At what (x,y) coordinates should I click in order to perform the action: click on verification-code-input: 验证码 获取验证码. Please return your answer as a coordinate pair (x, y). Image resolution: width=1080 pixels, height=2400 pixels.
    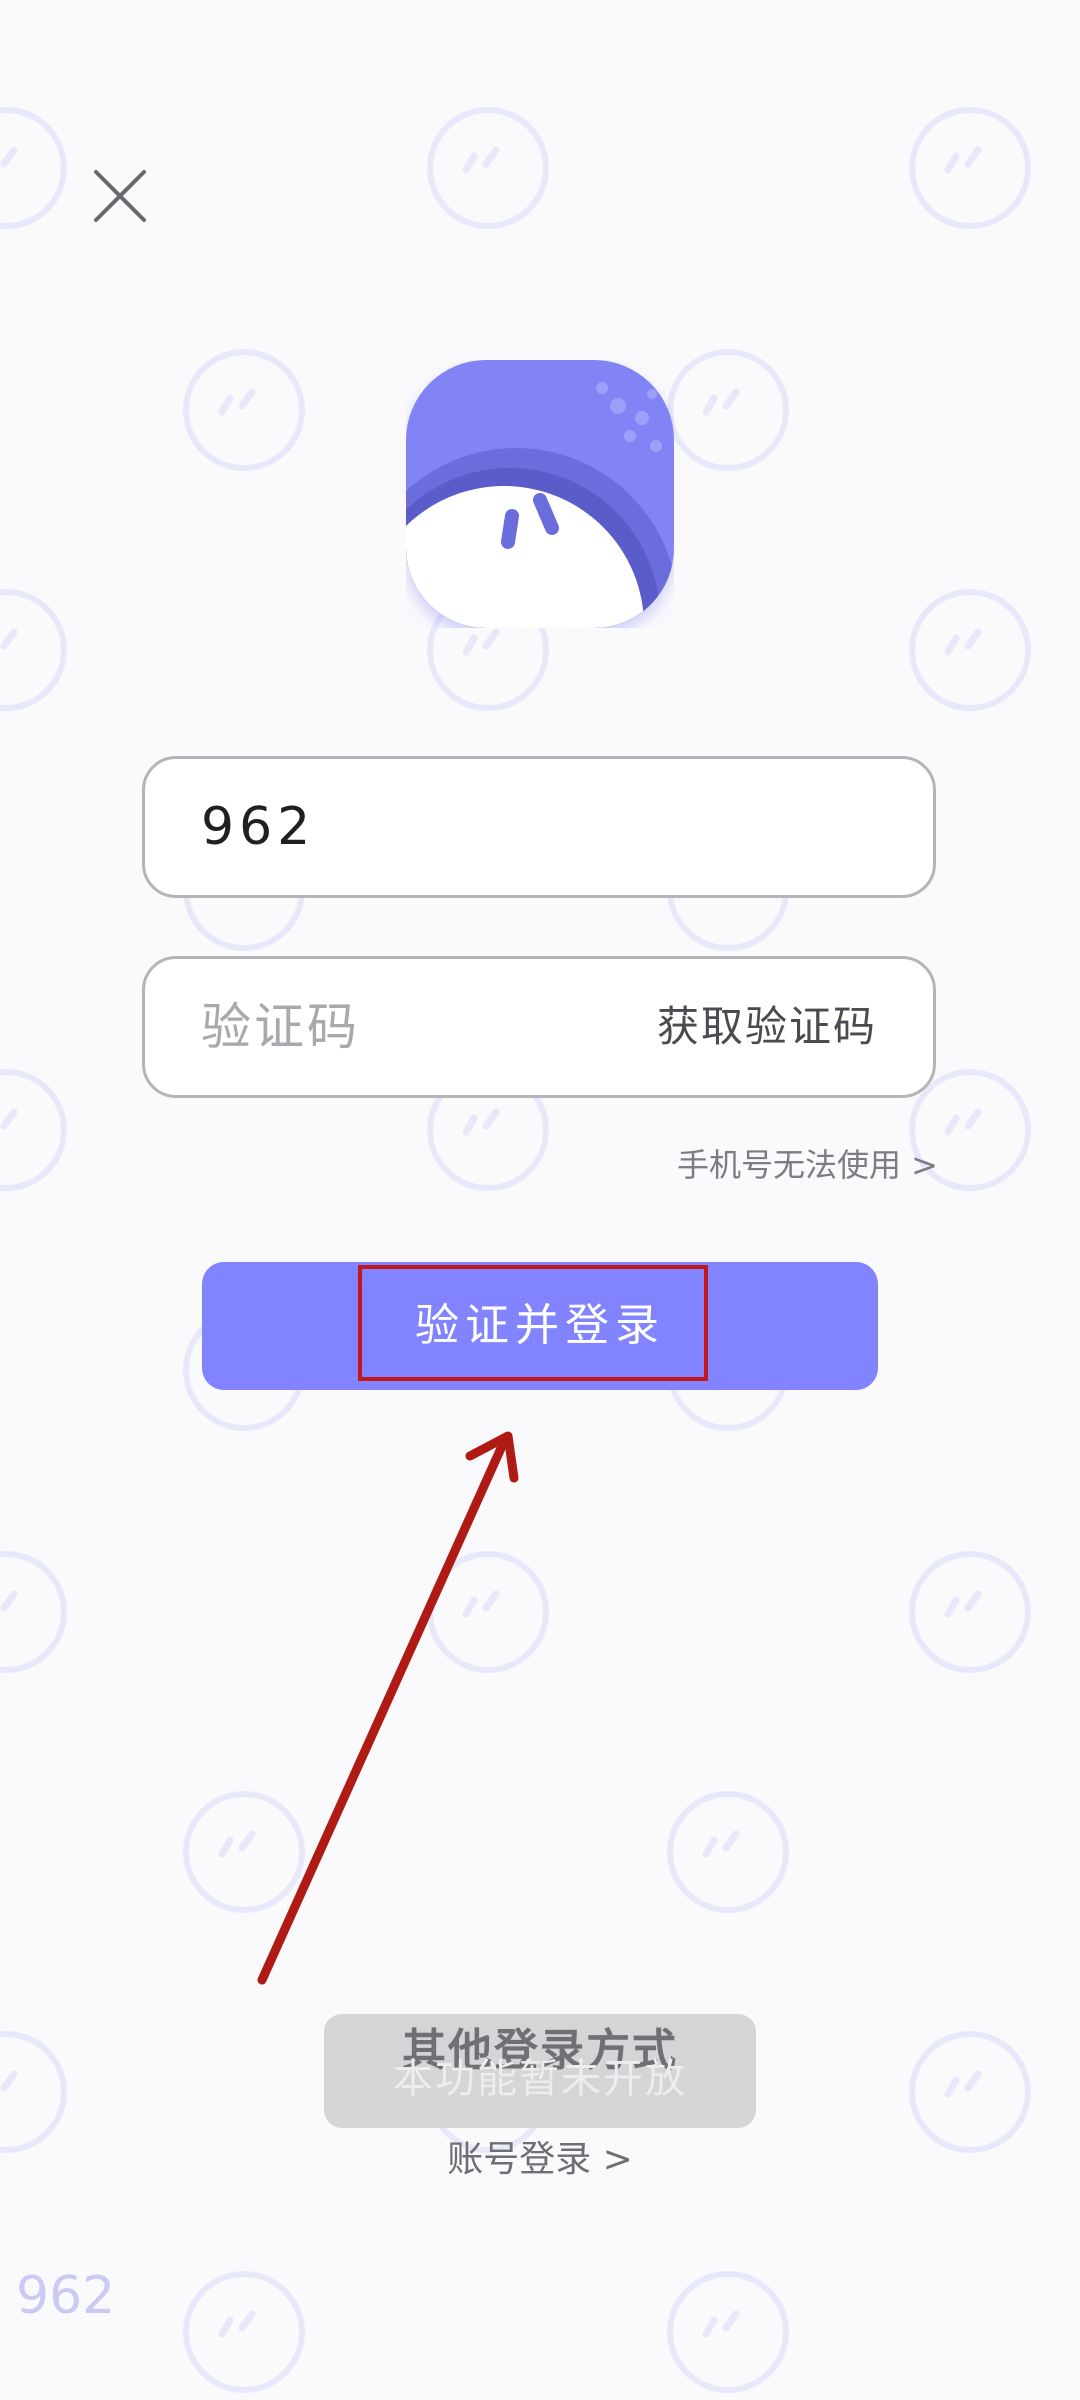
    Looking at the image, I should click on (539, 1027).